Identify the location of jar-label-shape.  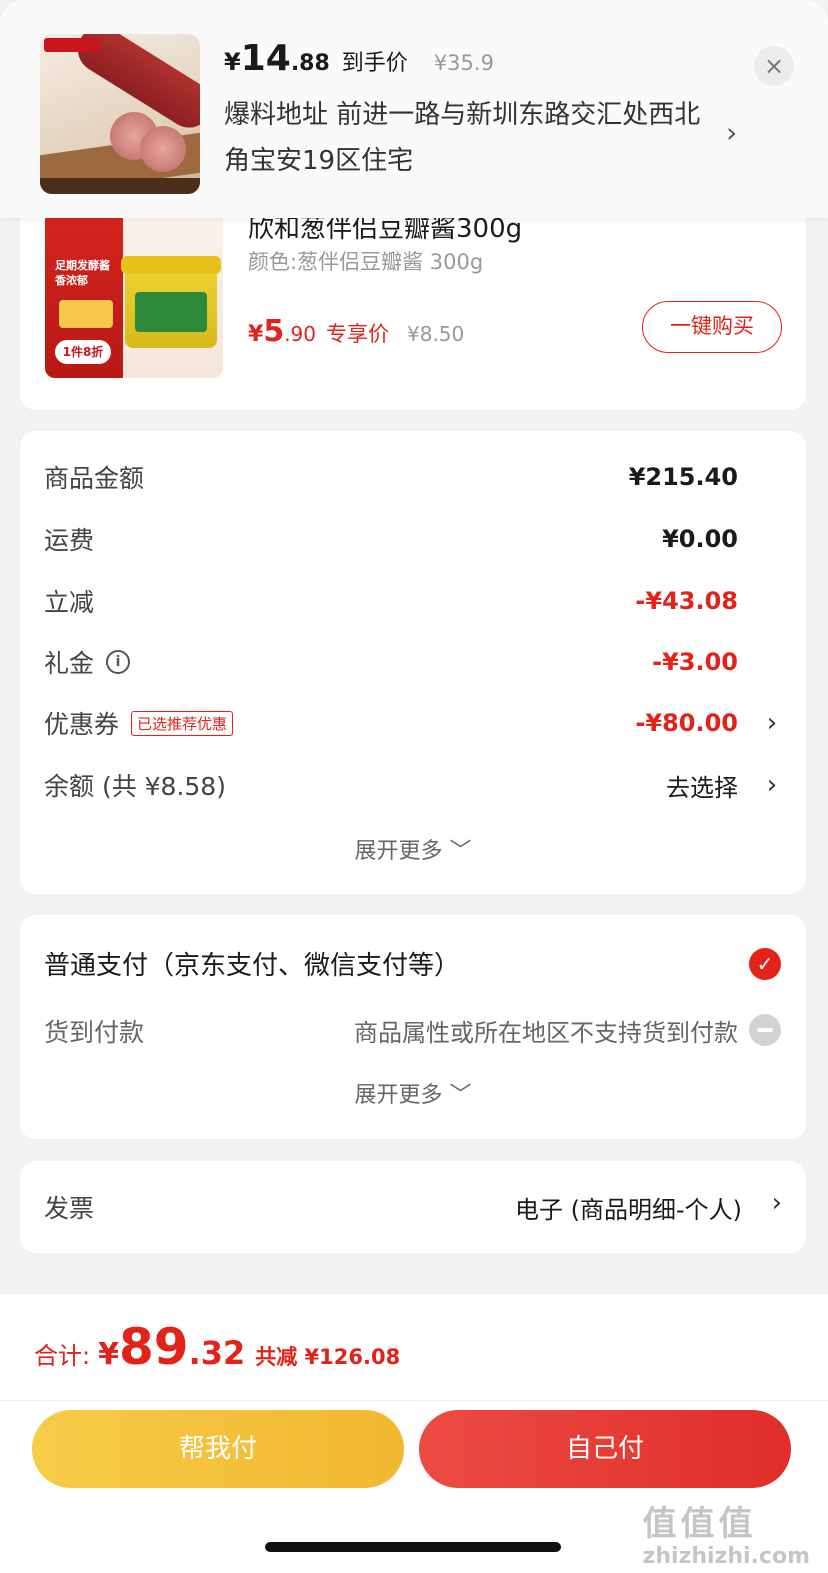
(171, 312).